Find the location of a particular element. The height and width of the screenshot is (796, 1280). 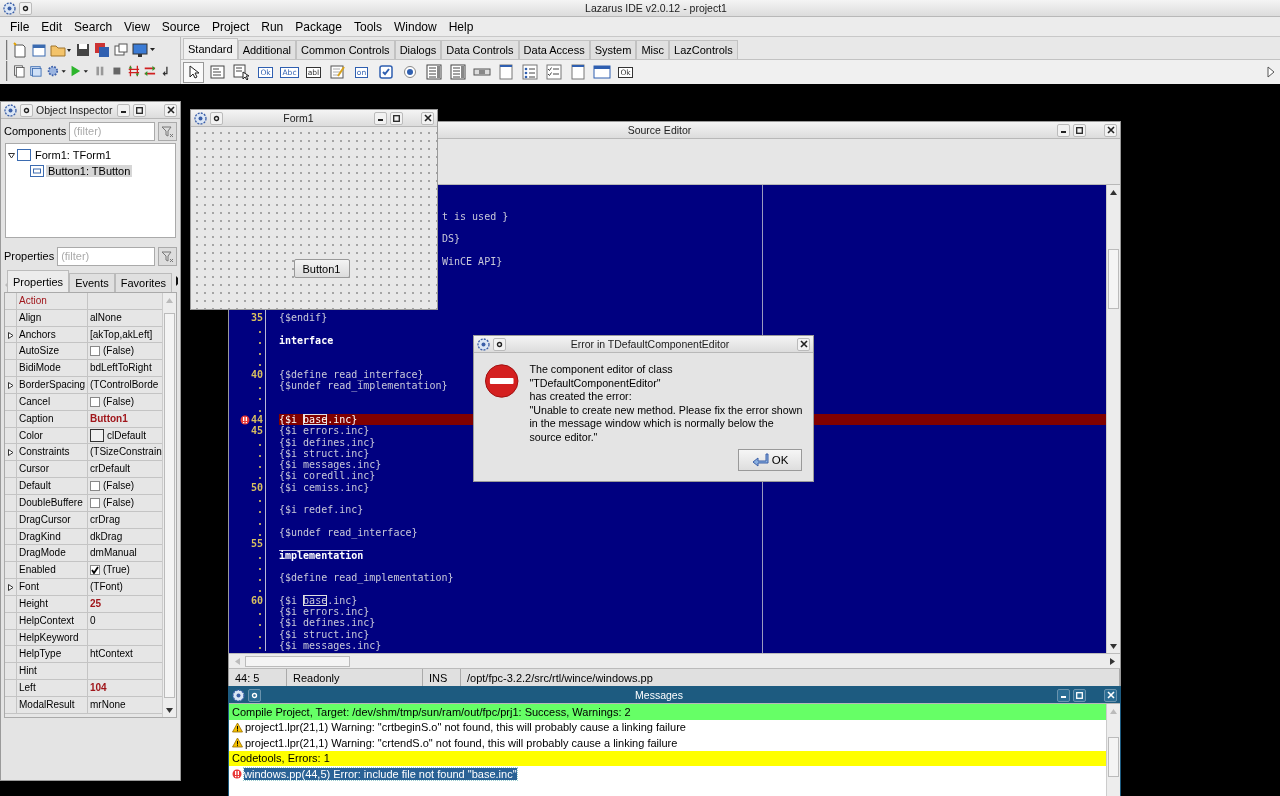

window-icon is located at coordinates (35, 71).